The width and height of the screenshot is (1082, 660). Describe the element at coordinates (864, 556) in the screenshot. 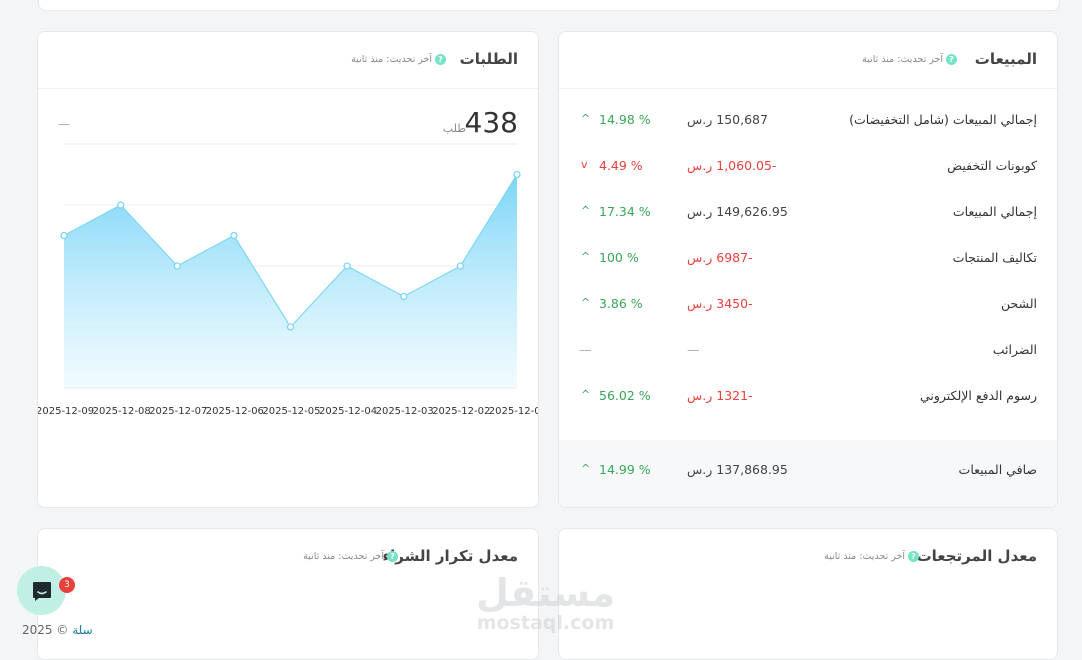

I see `returns-meta-text: آخر تحديث: منذ ثانية` at that location.